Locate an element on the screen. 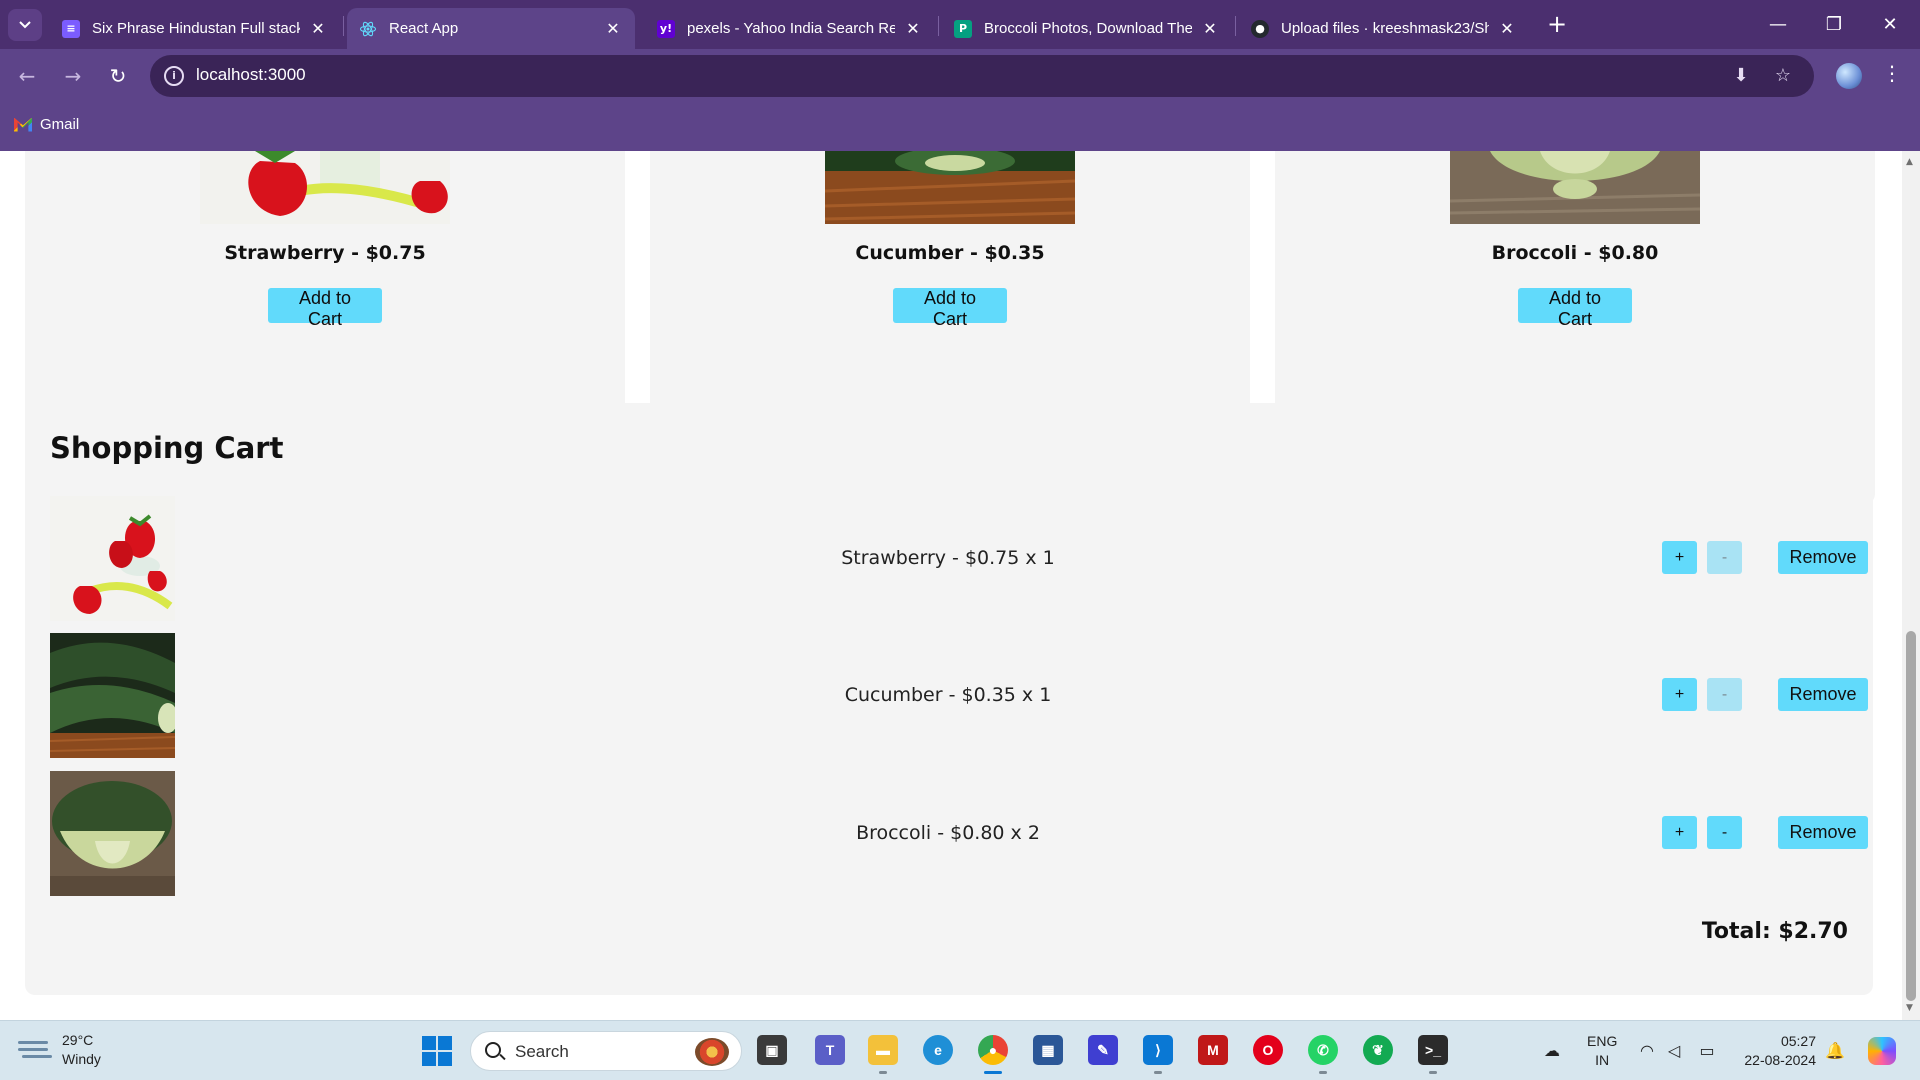  edge-icon: e is located at coordinates (938, 1050).